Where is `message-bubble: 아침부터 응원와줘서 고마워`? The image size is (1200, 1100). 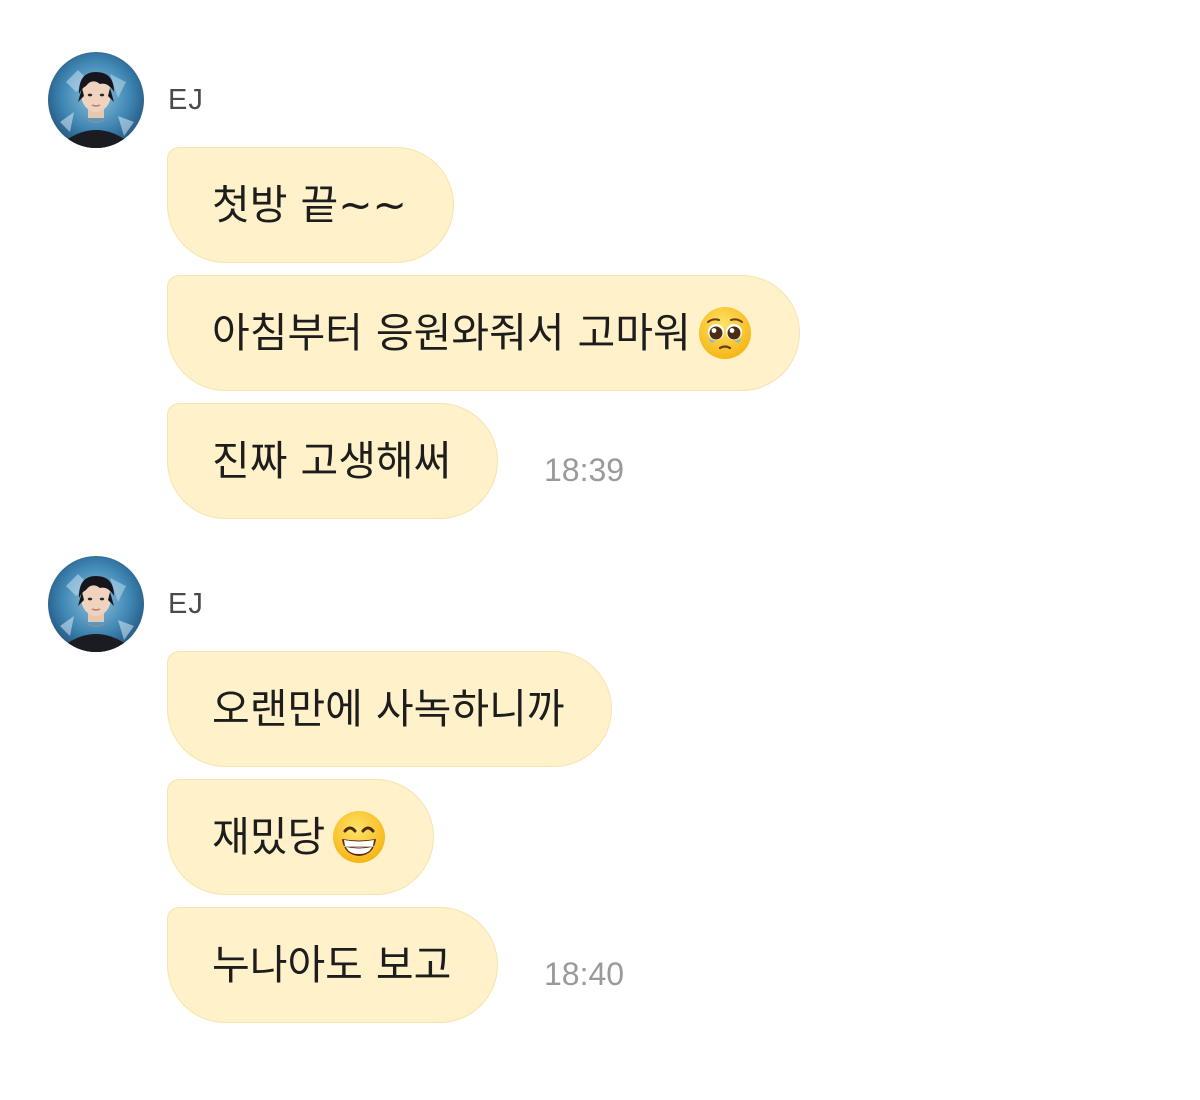
message-bubble: 아침부터 응원와줘서 고마워 is located at coordinates (483, 333).